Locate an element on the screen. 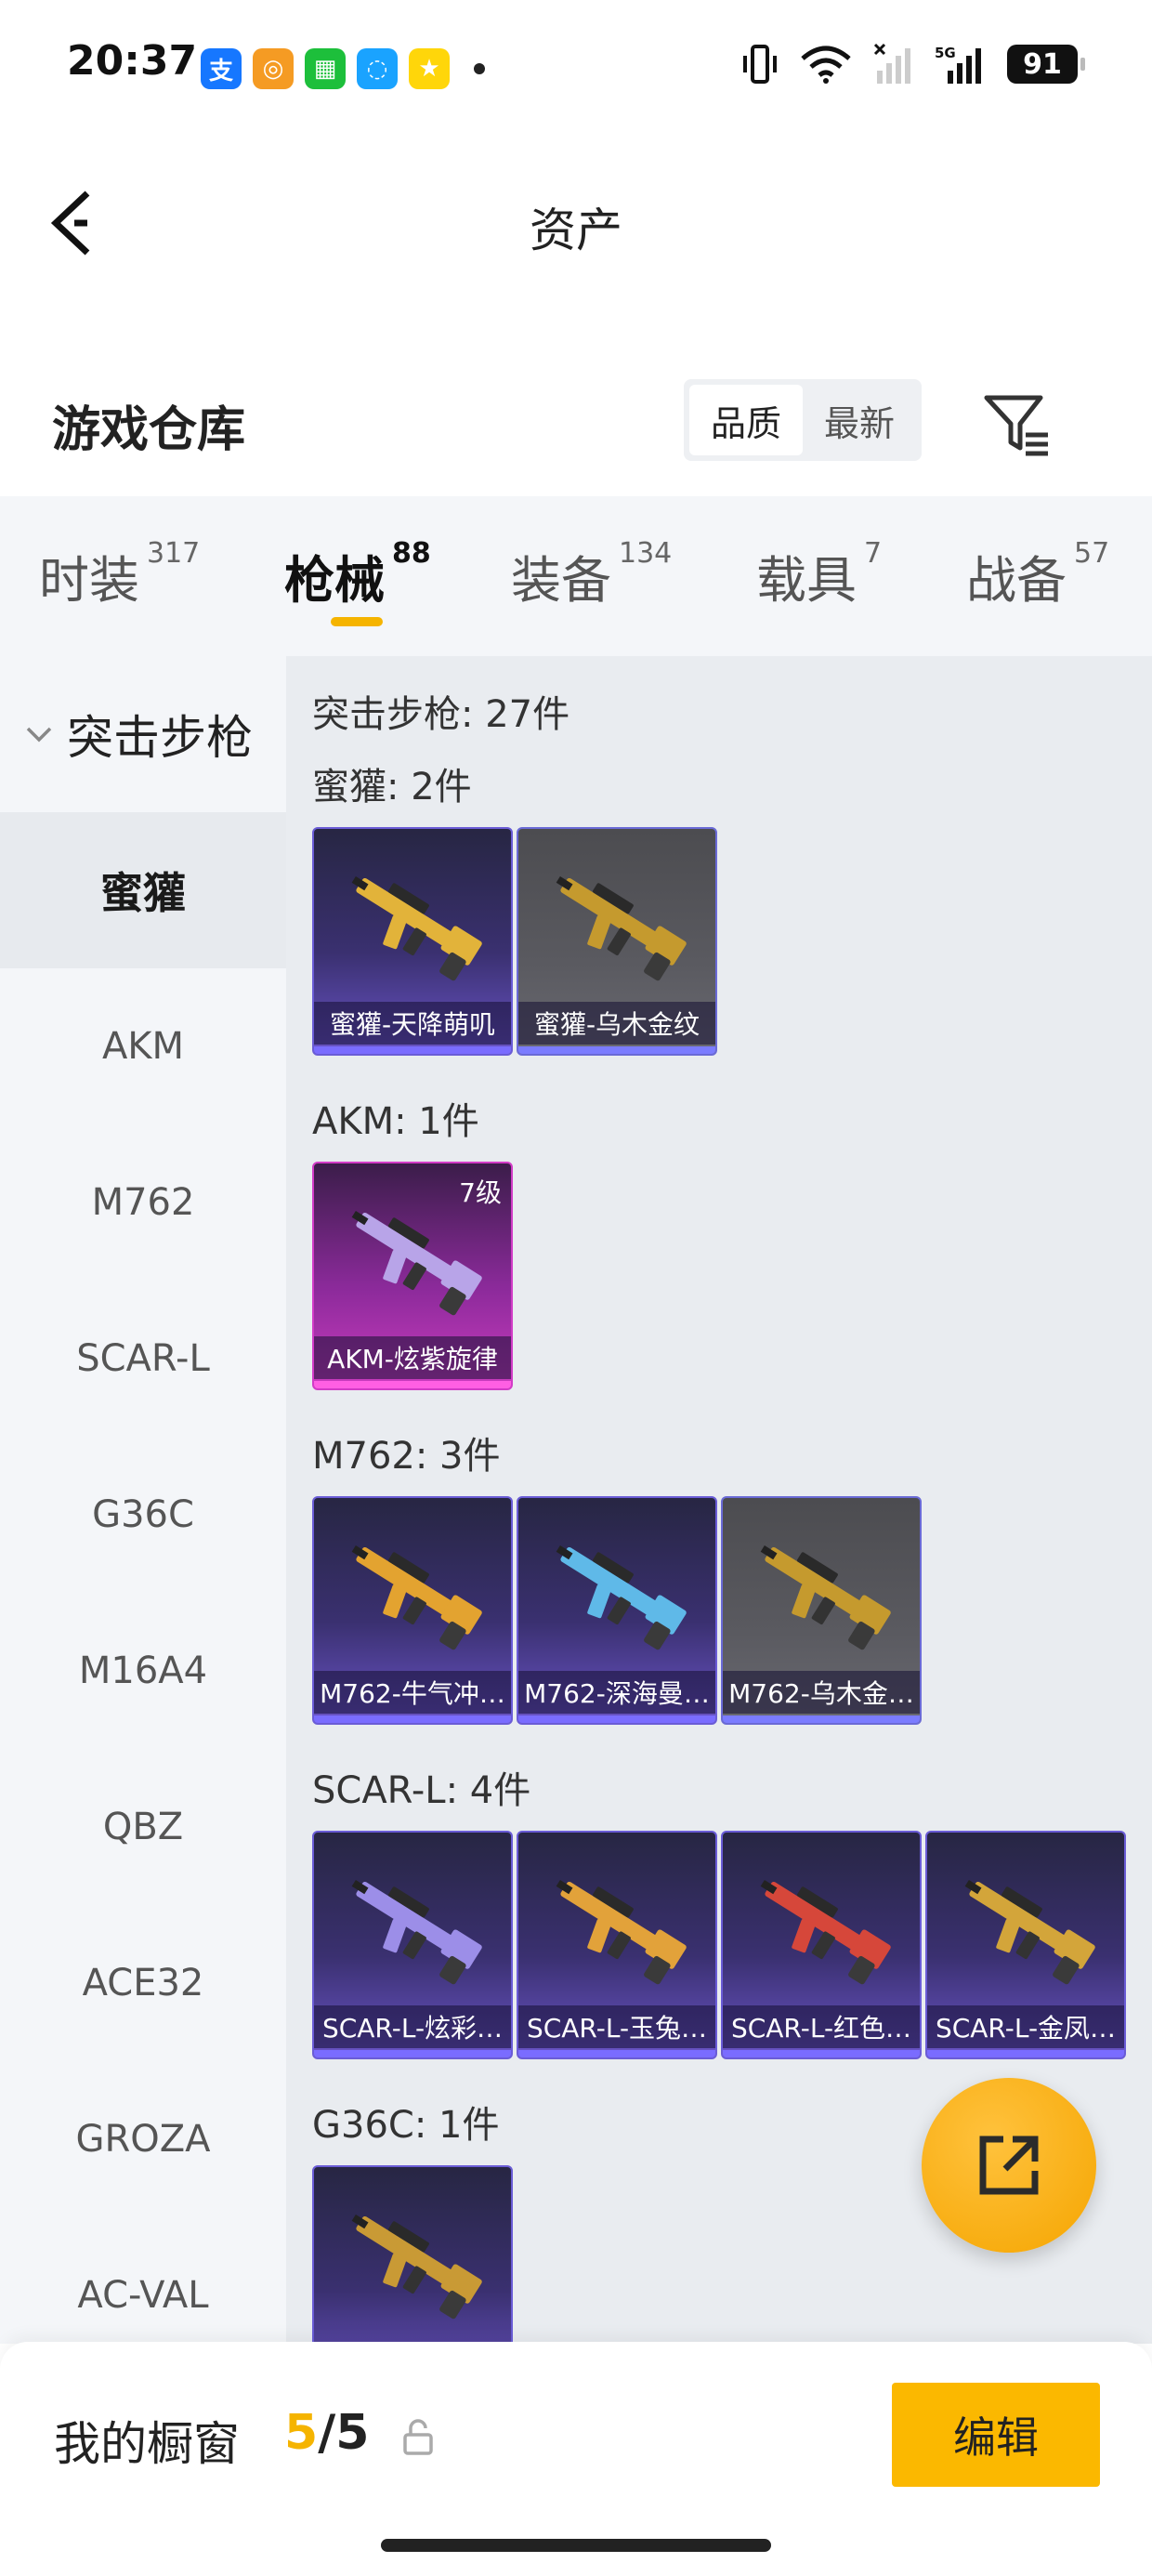  filter-button is located at coordinates (1016, 425).